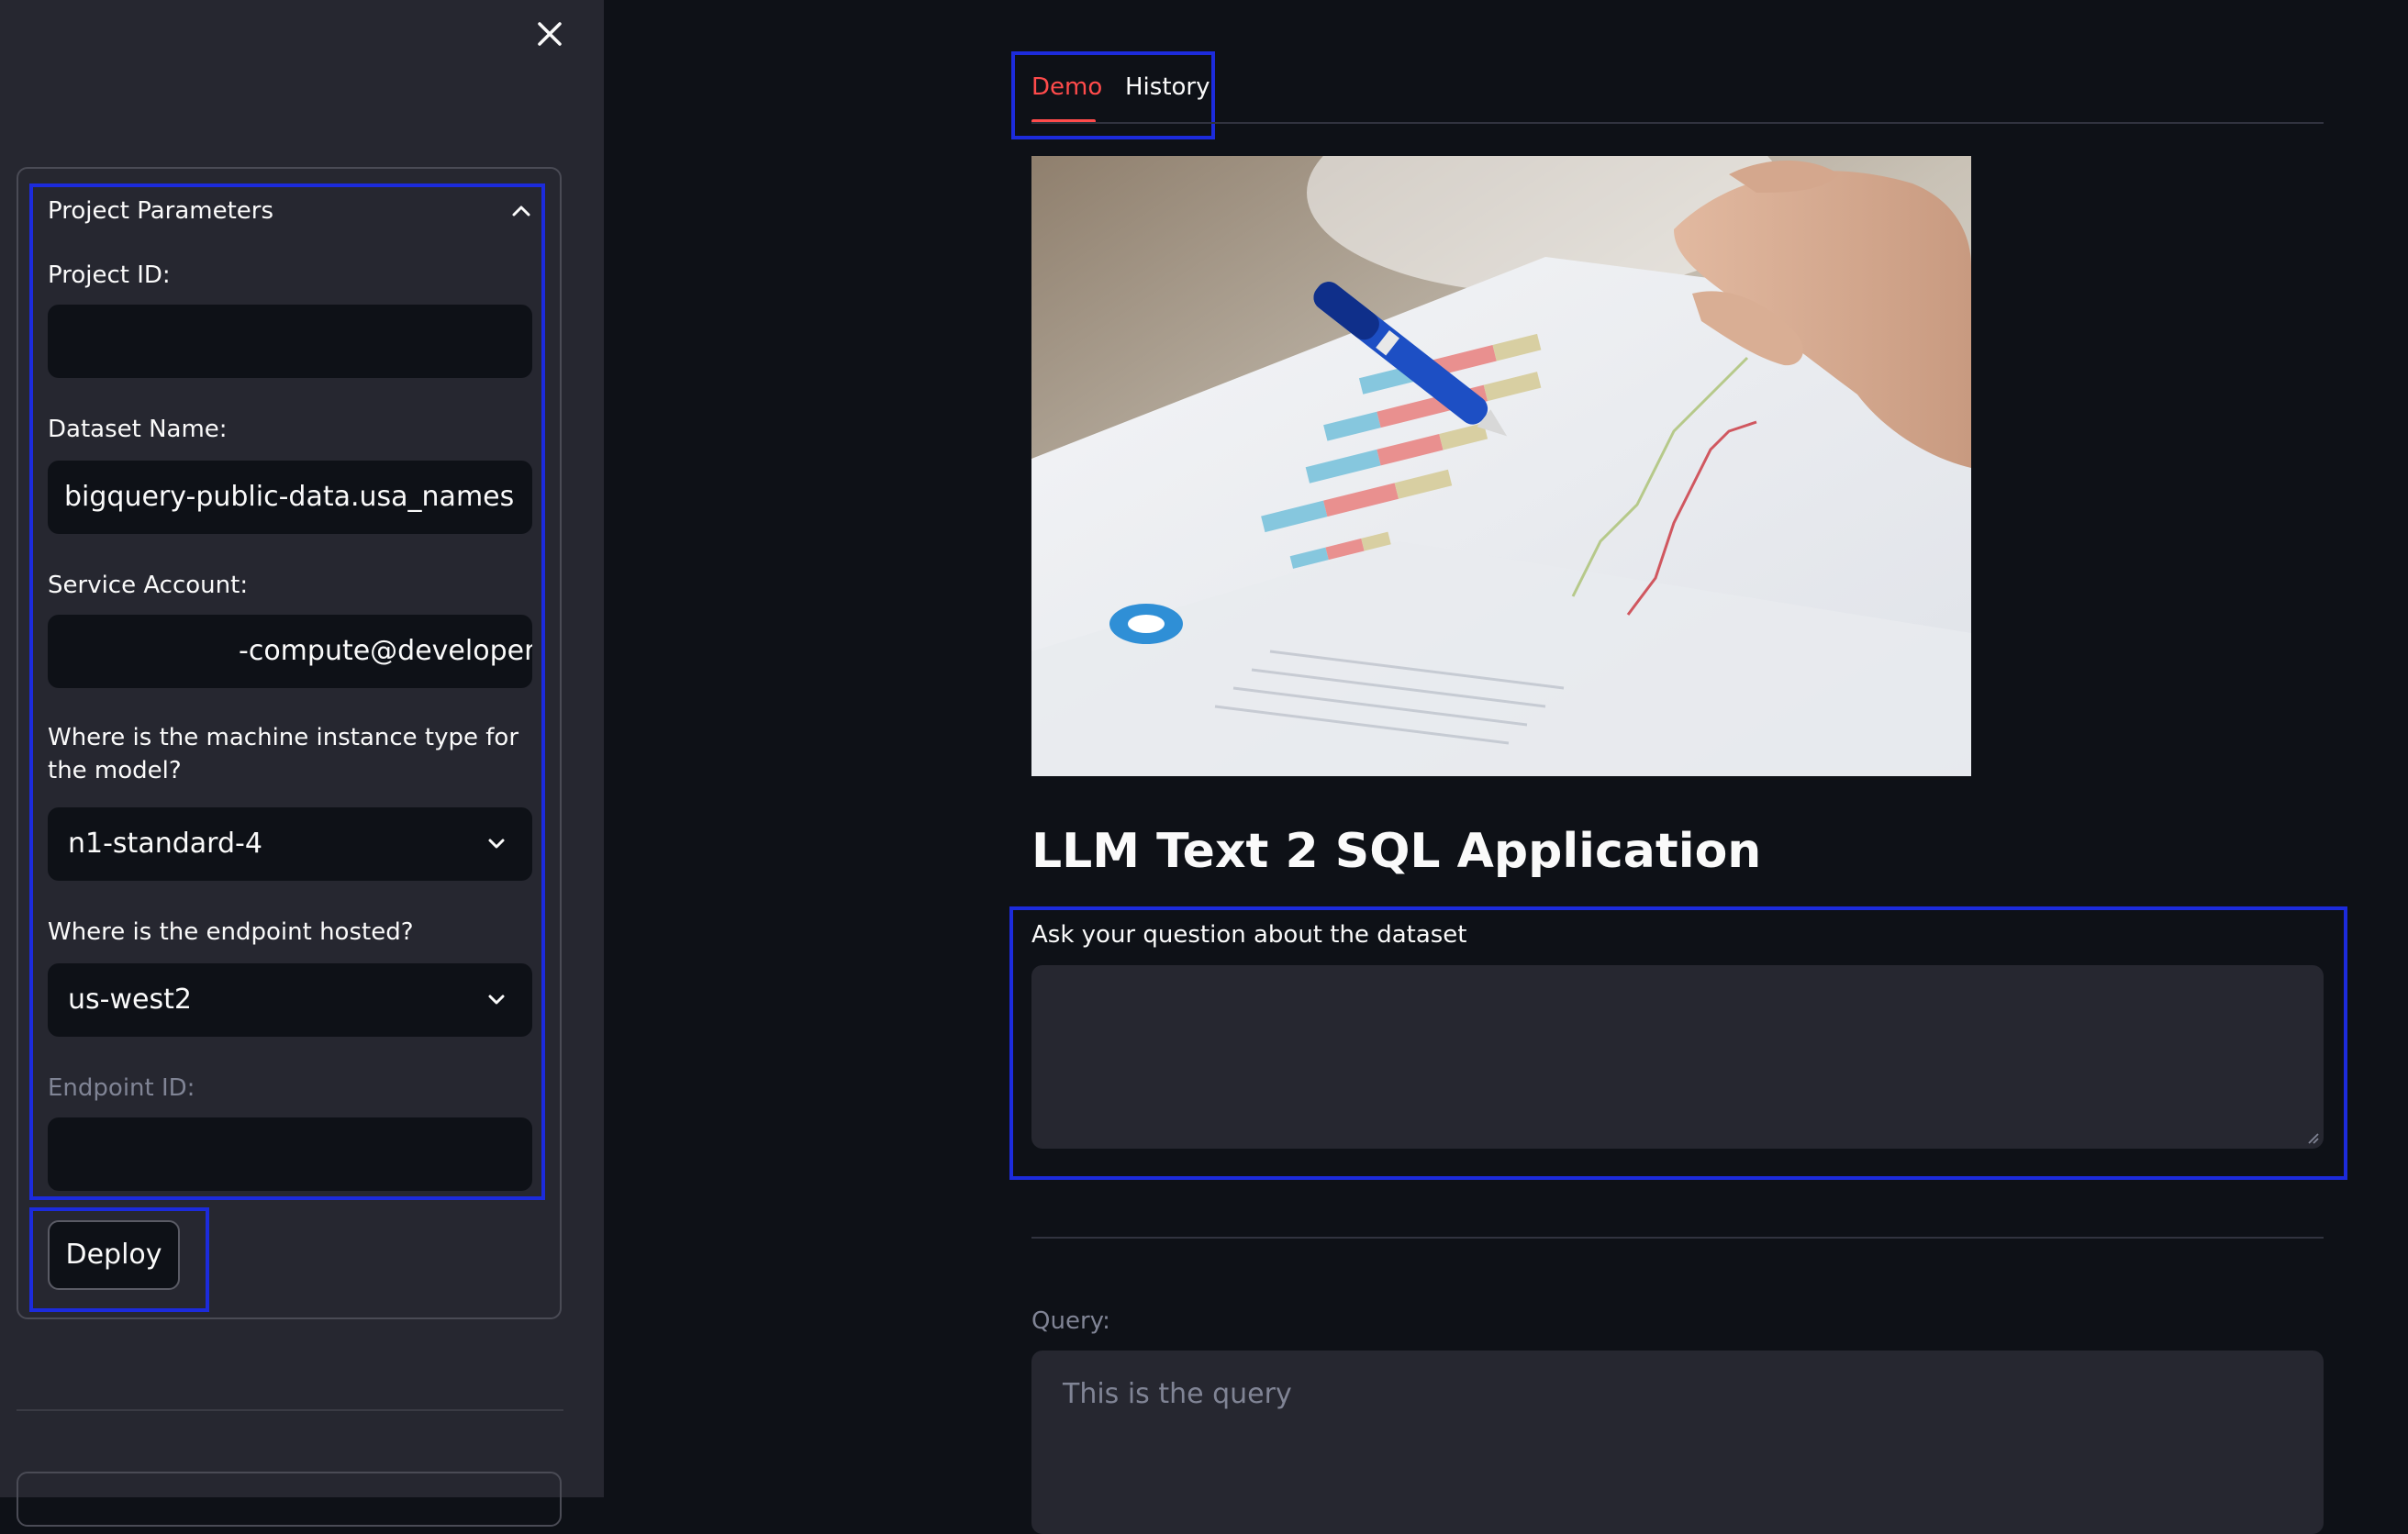 The image size is (2408, 1534). Describe the element at coordinates (231, 932) in the screenshot. I see `endpoint-region-label: Where is the endpoint hosted?` at that location.